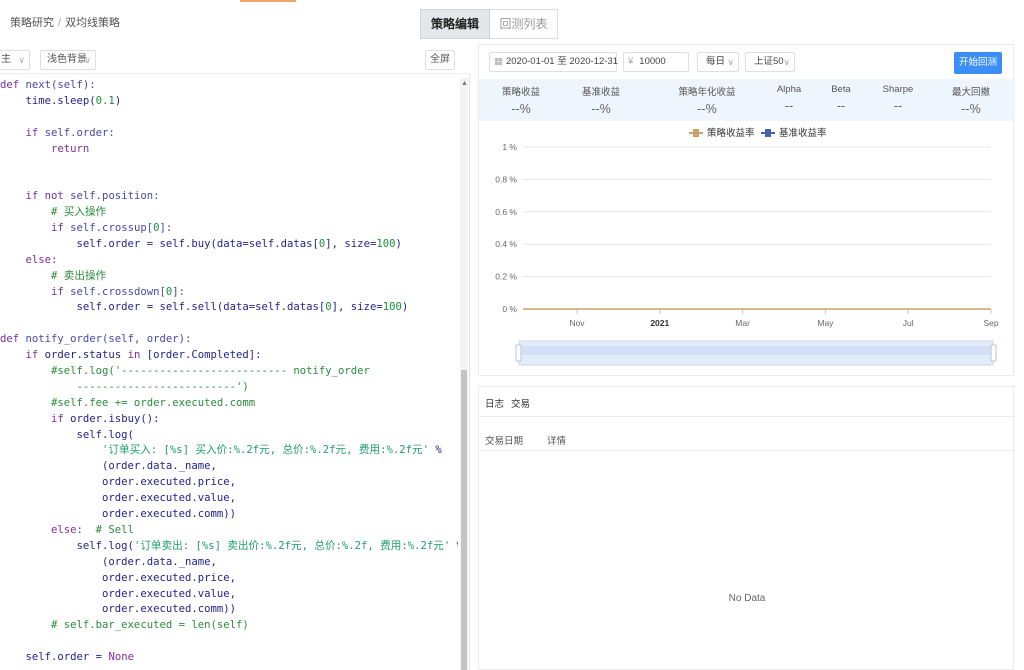  I want to click on capital-value: 10000, so click(652, 61).